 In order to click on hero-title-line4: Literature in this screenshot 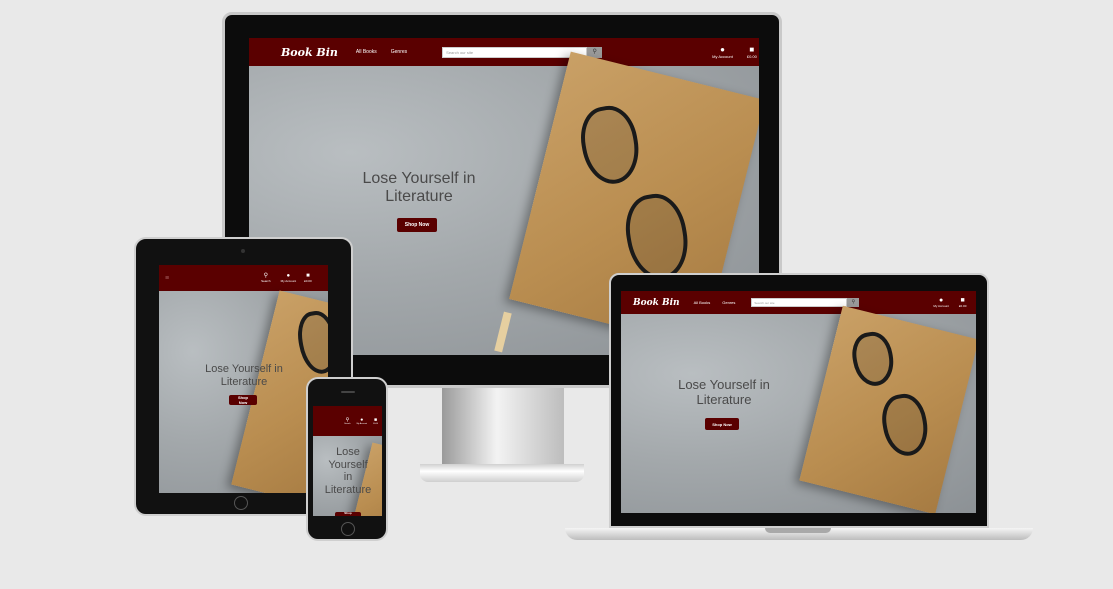, I will do `click(348, 489)`.